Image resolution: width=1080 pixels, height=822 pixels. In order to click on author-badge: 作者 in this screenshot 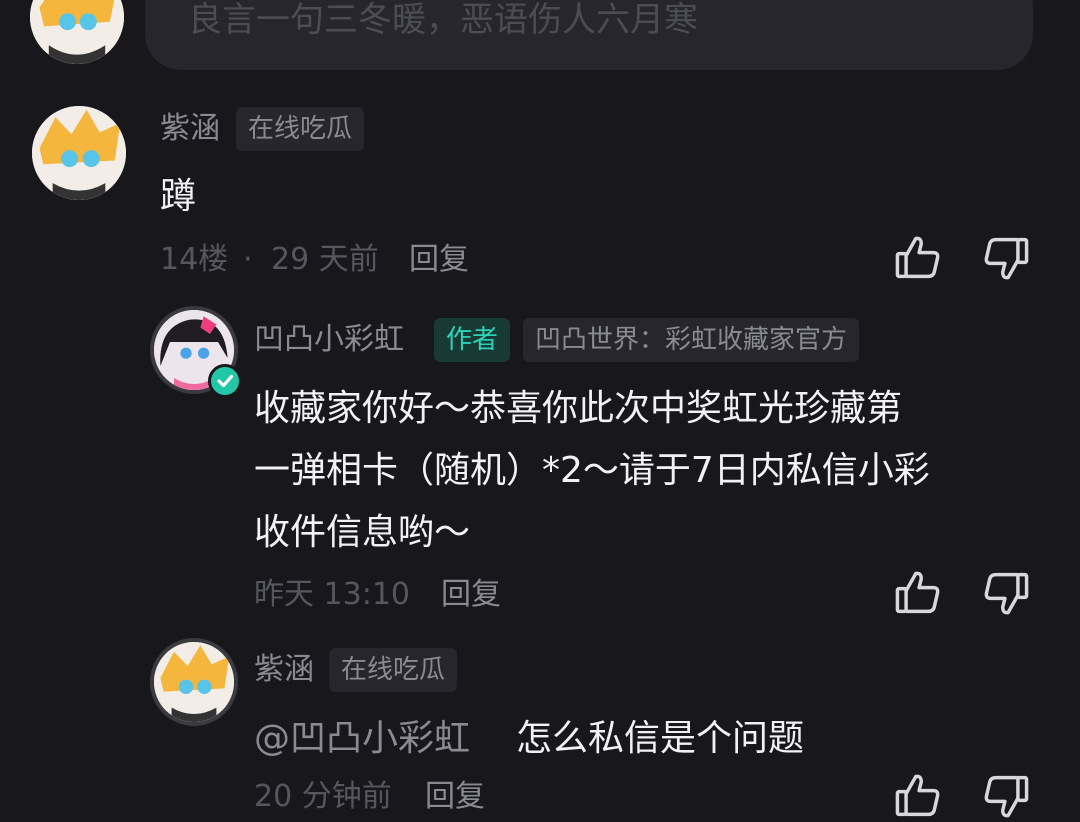, I will do `click(472, 340)`.